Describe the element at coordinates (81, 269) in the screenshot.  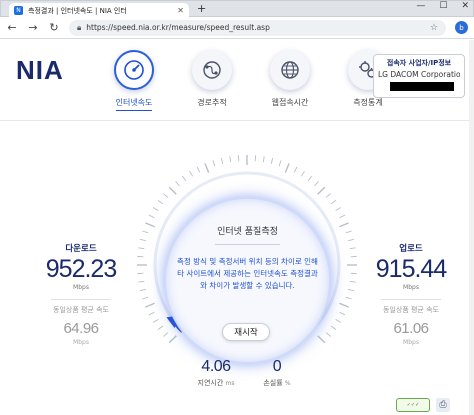
I see `download-value: 952.23` at that location.